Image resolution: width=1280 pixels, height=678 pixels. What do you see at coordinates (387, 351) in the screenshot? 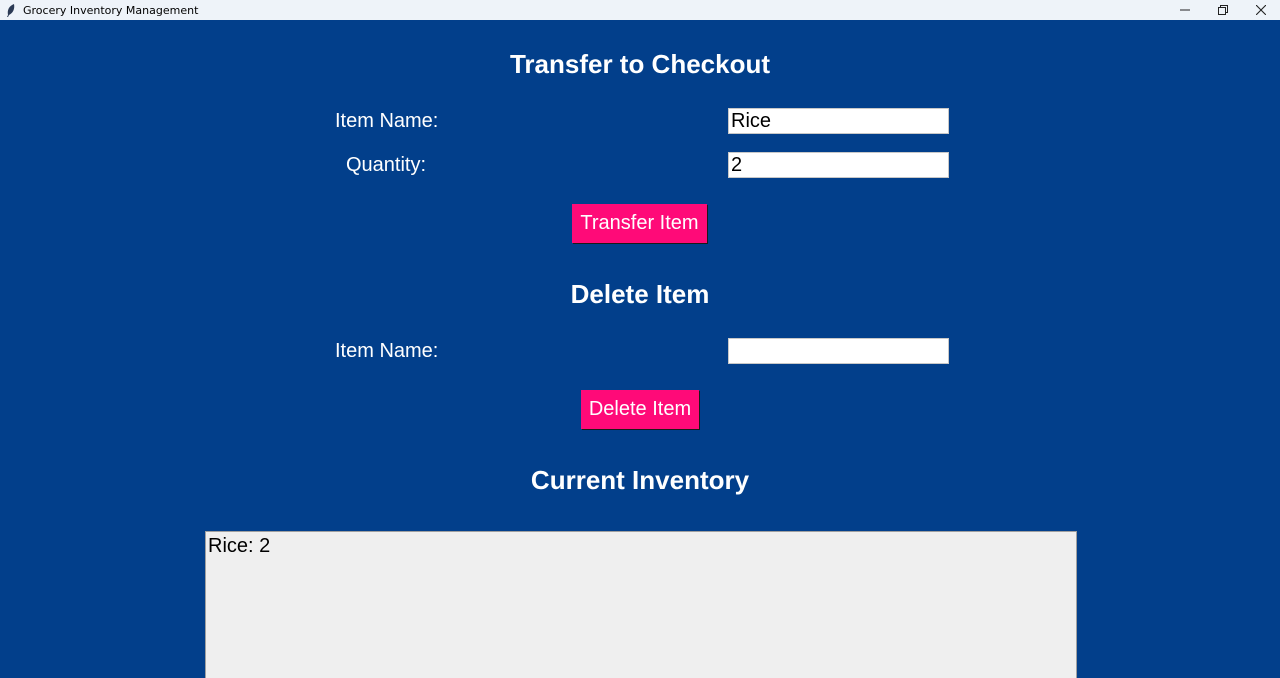
I see `delete-item-name-label: Item Name:` at bounding box center [387, 351].